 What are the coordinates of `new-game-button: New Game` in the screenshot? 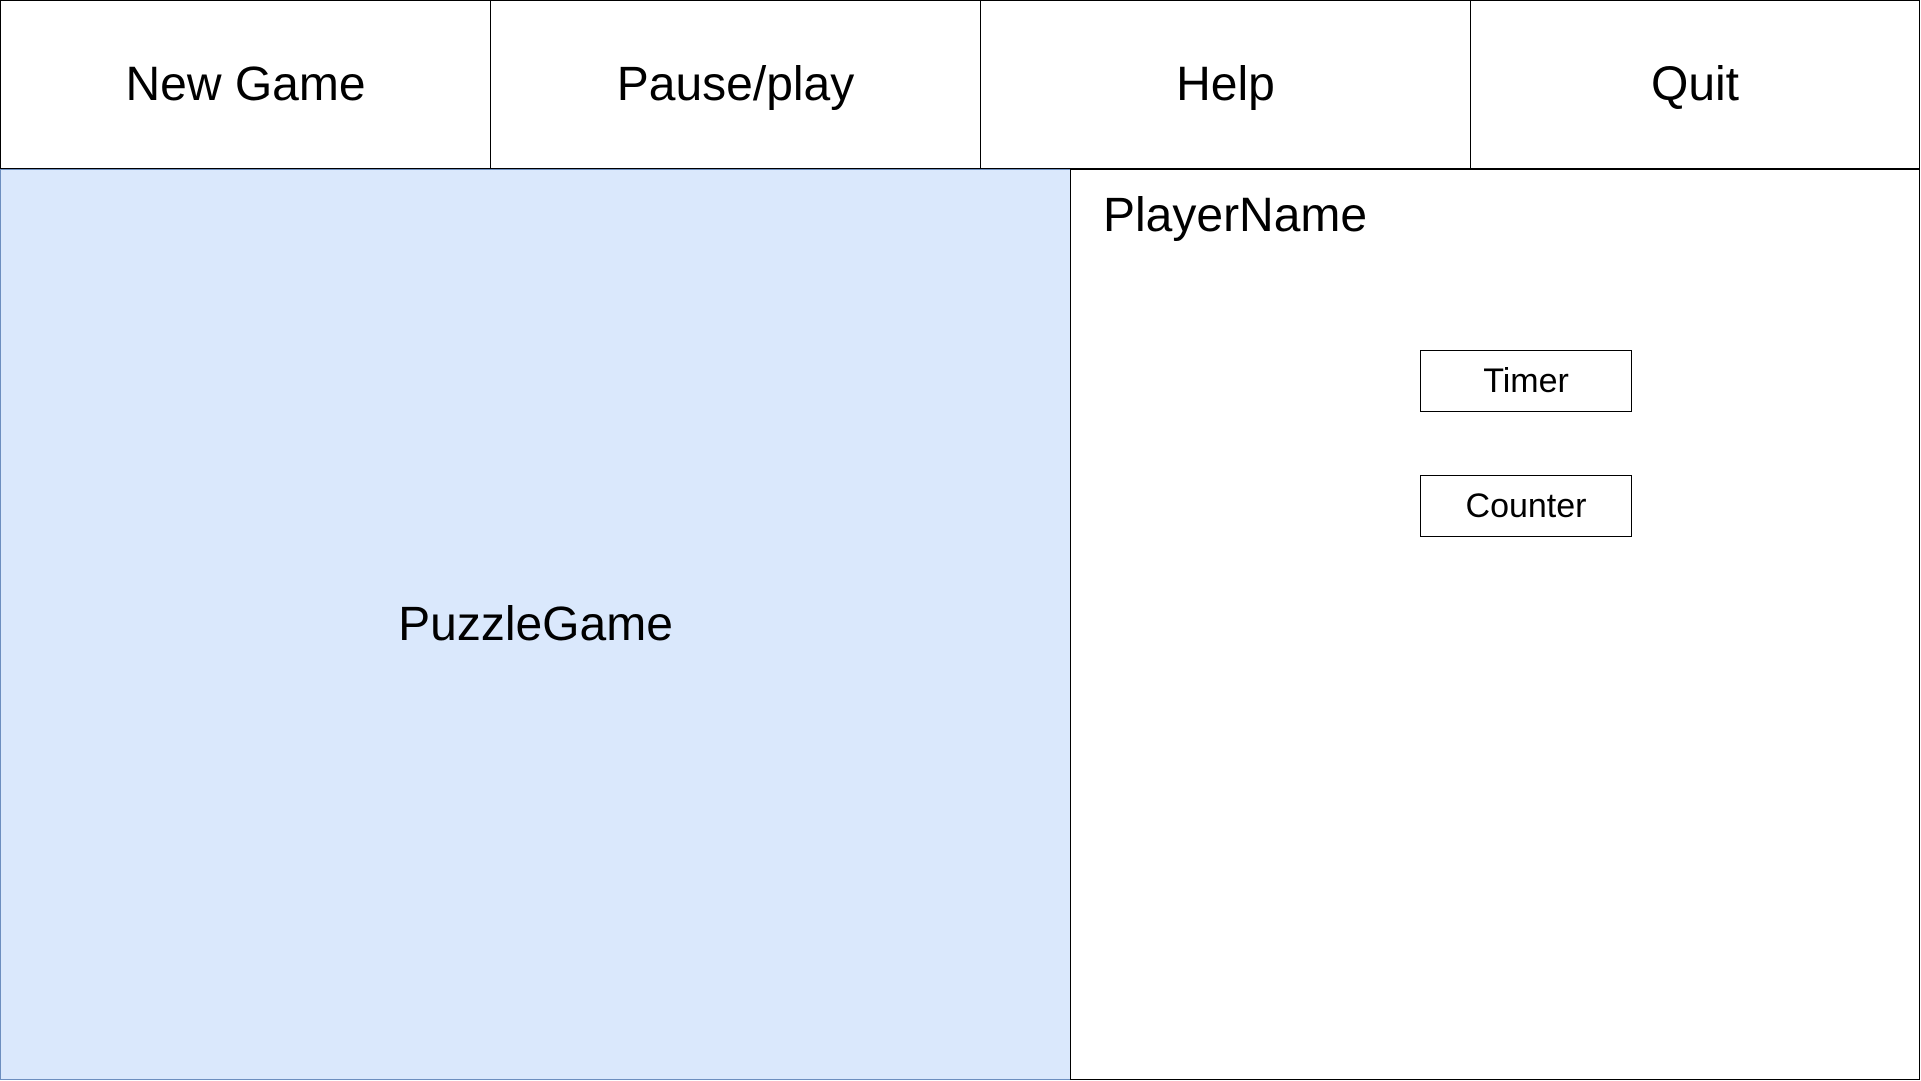 It's located at (245, 84).